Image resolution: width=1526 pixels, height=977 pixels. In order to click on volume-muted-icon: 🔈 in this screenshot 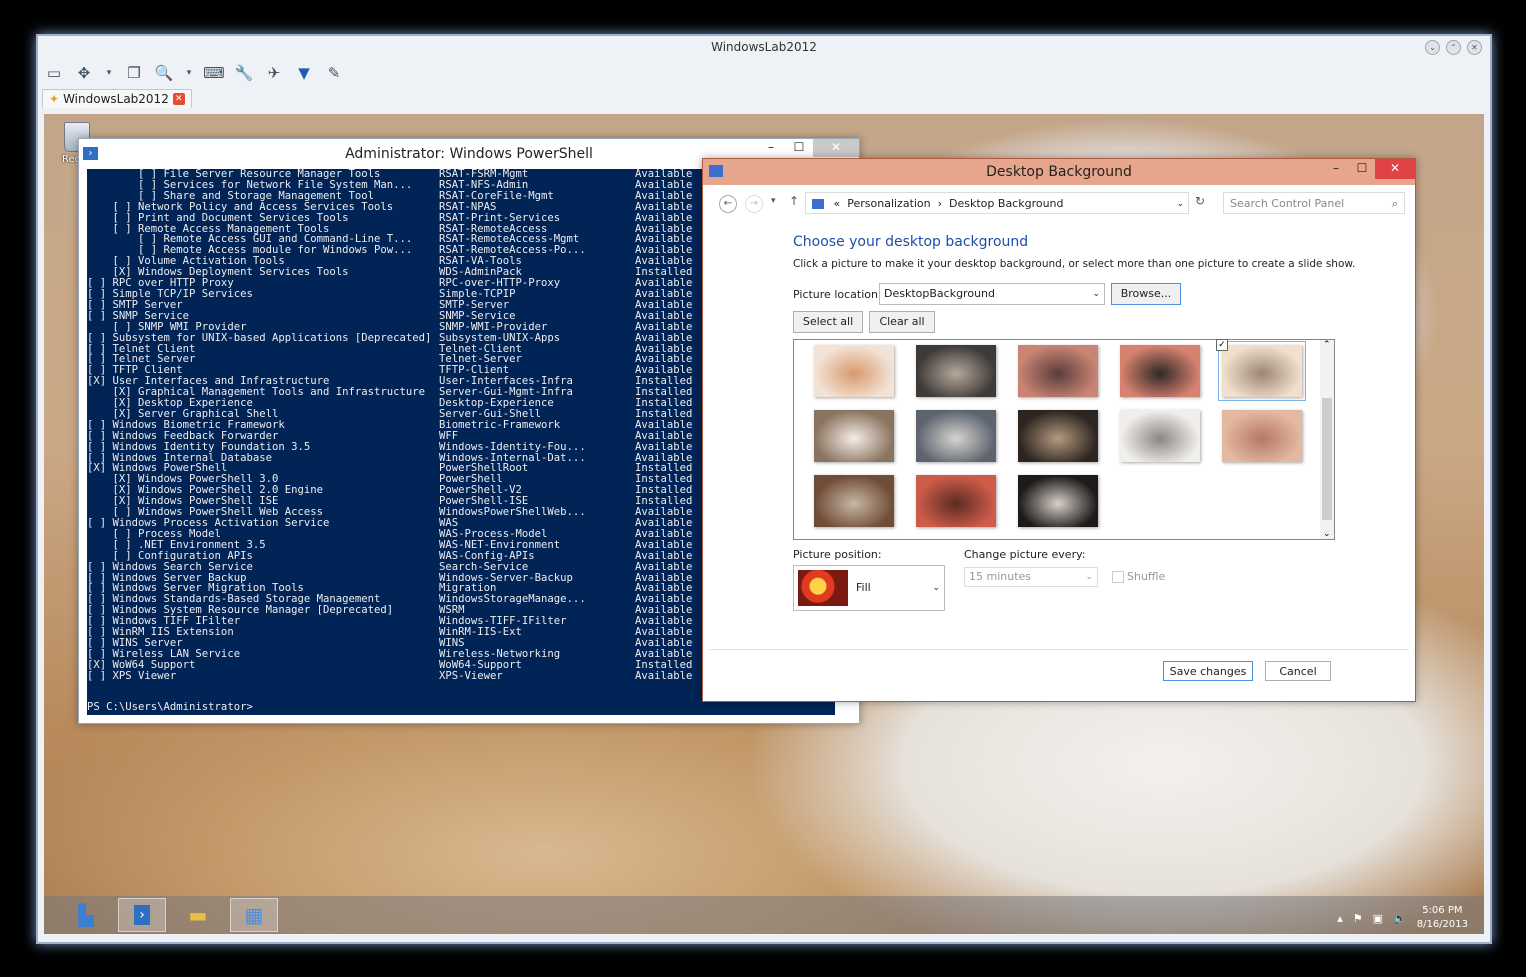, I will do `click(1400, 918)`.